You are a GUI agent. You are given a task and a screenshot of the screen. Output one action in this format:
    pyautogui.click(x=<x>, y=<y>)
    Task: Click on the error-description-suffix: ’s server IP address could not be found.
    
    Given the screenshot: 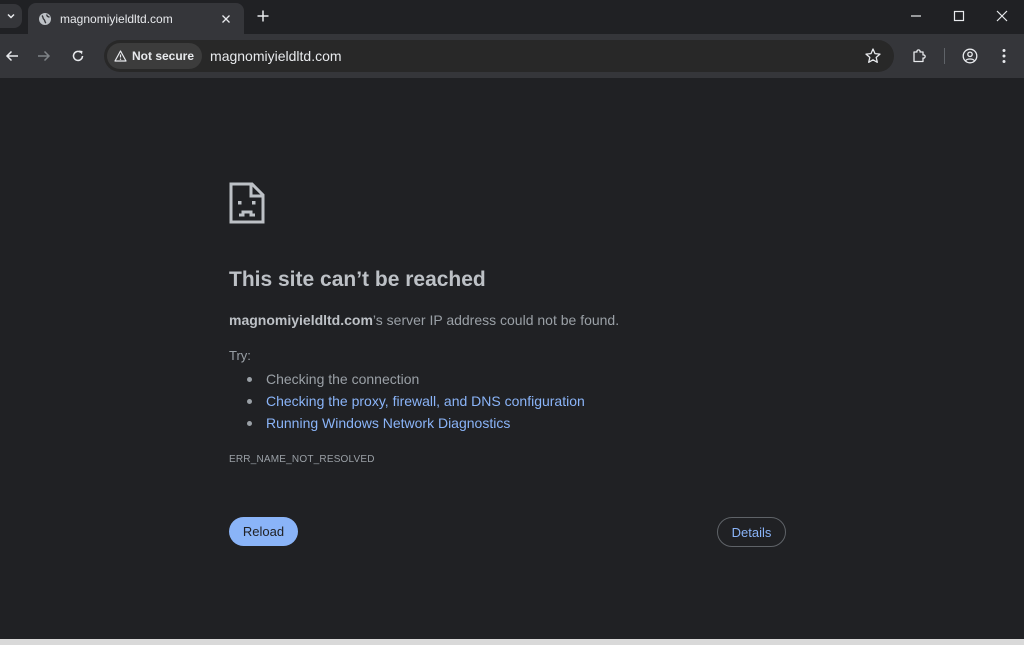 What is the action you would take?
    pyautogui.click(x=496, y=320)
    